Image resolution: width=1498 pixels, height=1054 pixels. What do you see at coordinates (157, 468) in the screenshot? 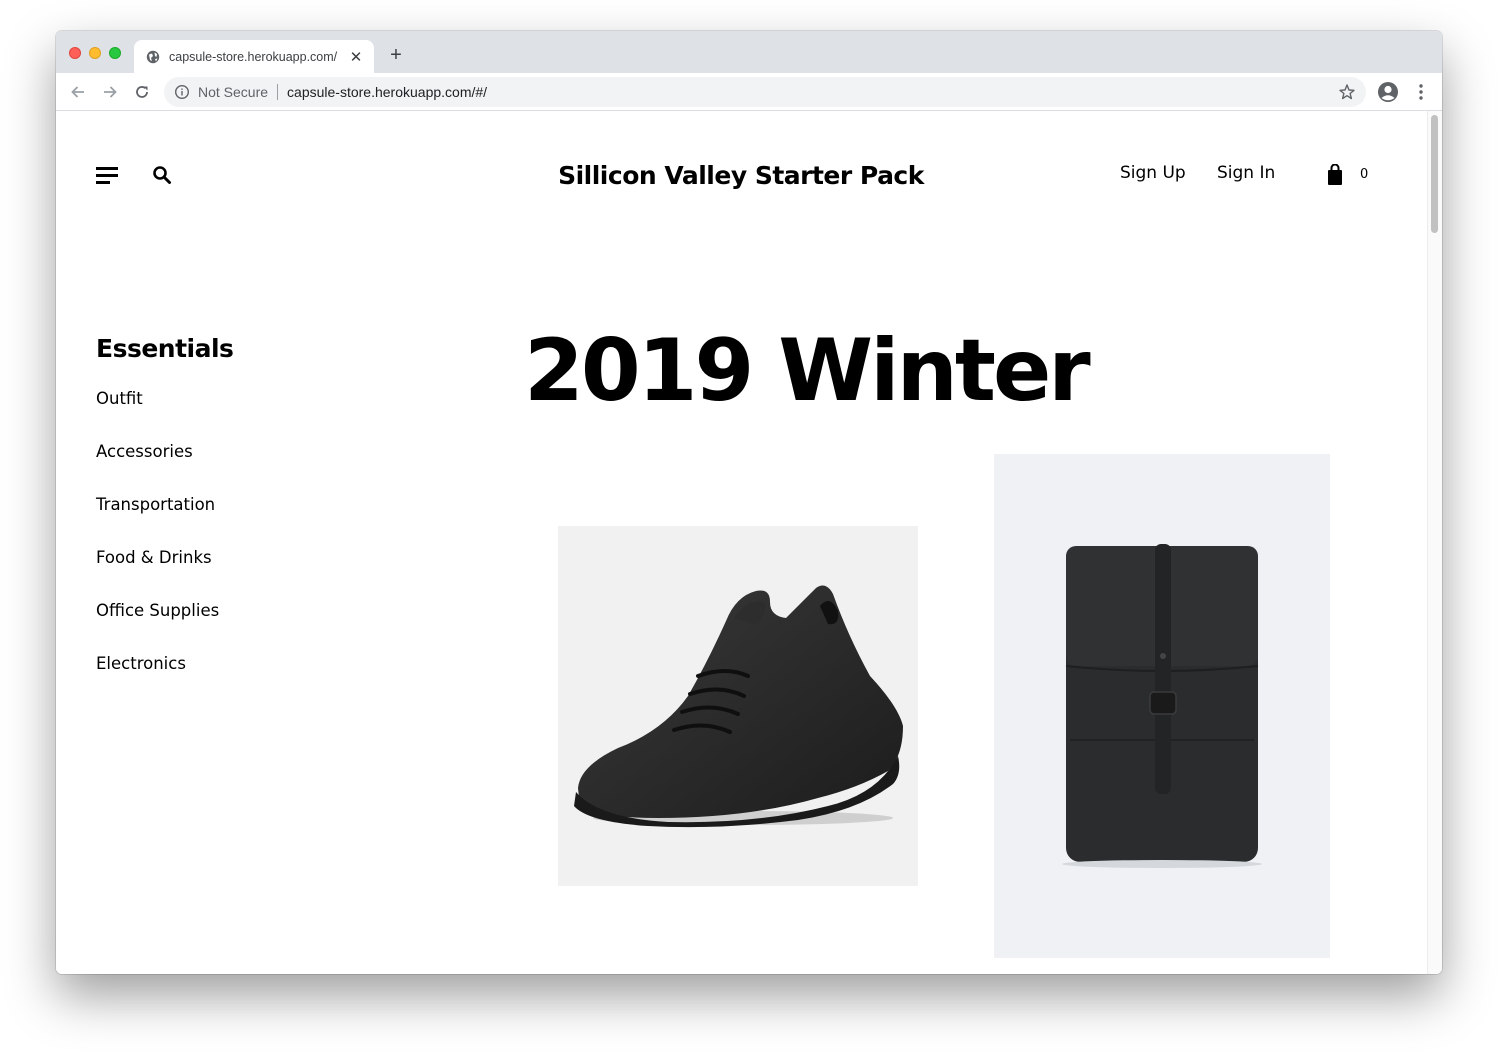
I see `sidebar-item-accessories: Accessories` at bounding box center [157, 468].